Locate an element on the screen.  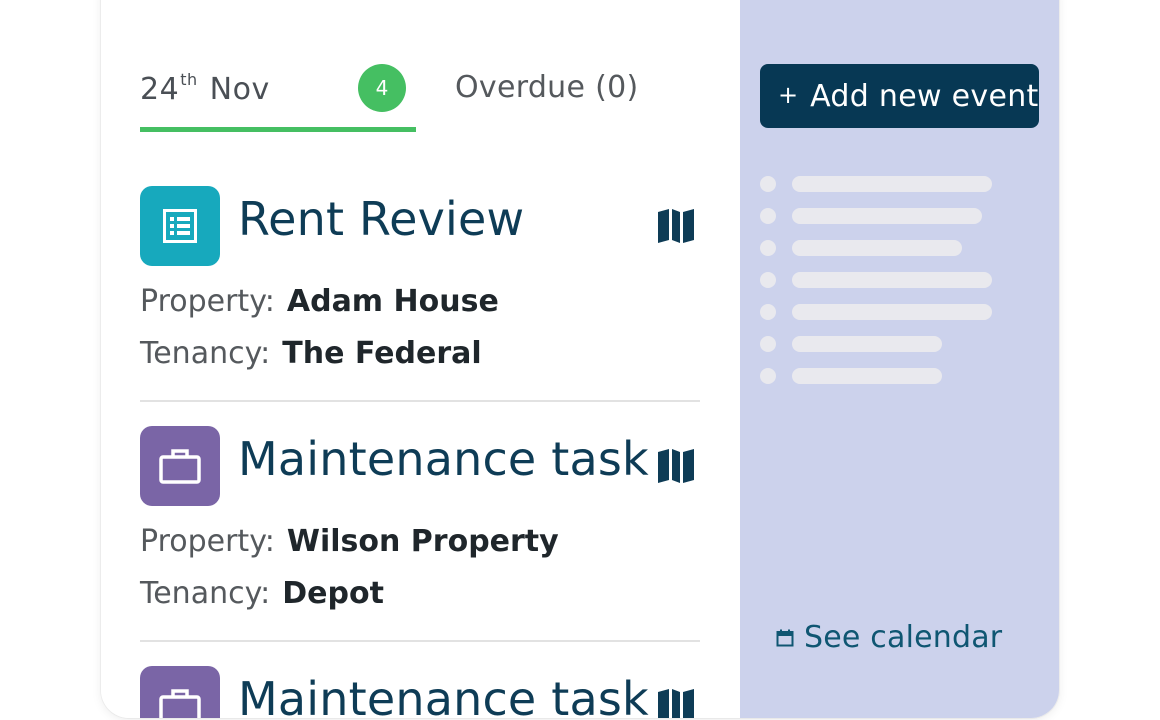
tenancy-row: Tenancy: Depot is located at coordinates (262, 593).